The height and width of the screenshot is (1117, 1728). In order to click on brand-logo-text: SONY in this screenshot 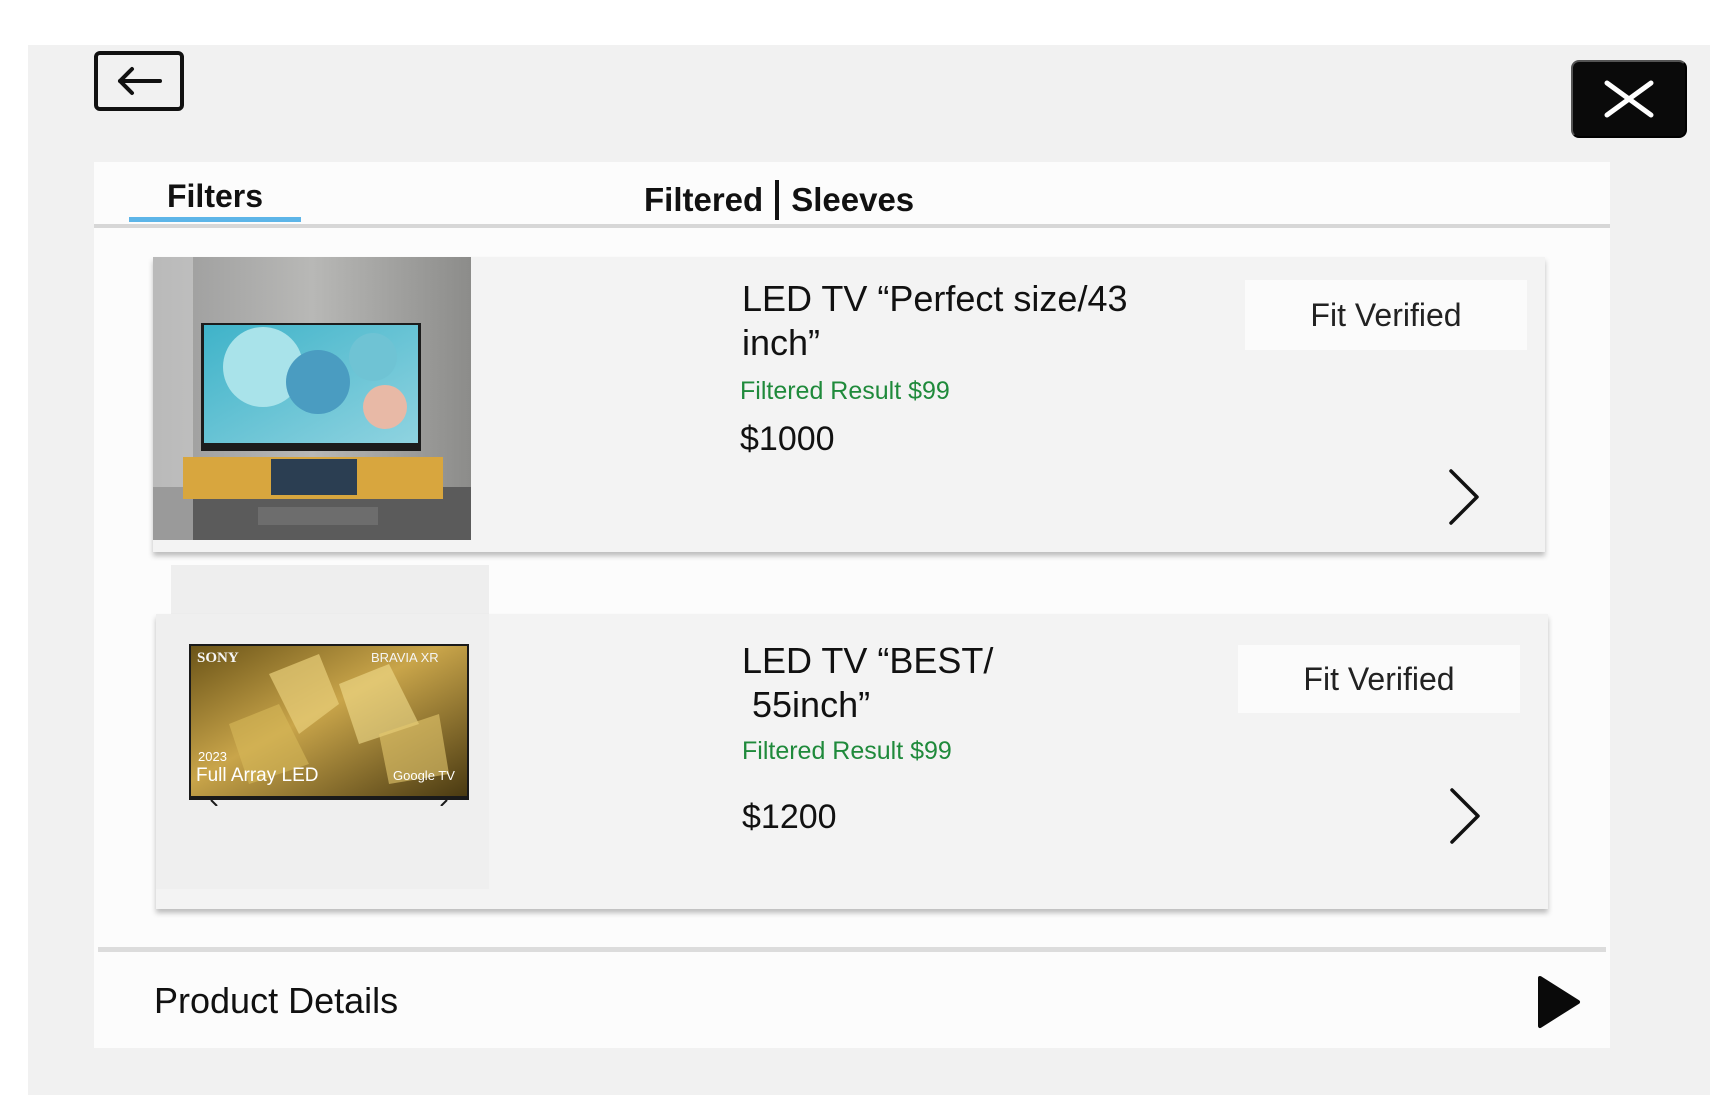, I will do `click(218, 658)`.